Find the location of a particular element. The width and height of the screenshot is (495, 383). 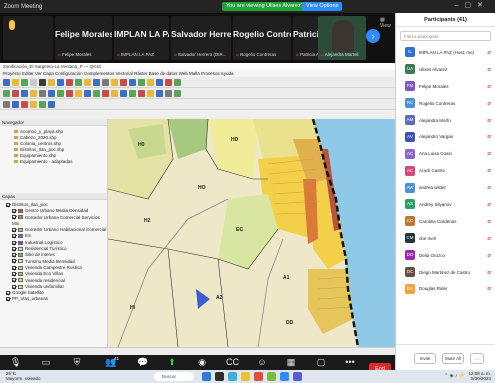

lightbulb-icon is located at coordinates (12, 25).